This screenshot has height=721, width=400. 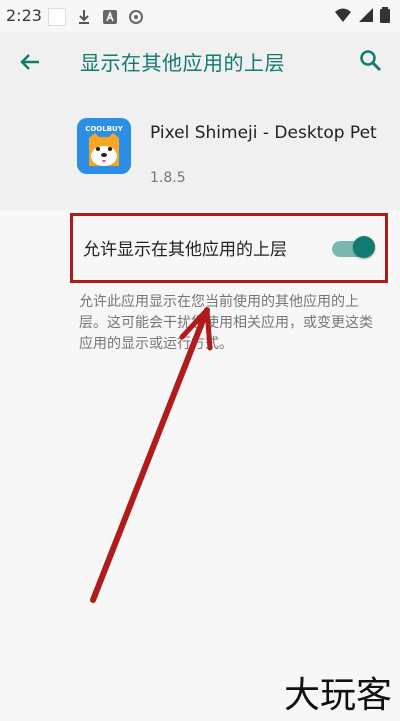 What do you see at coordinates (371, 61) in the screenshot?
I see `search-icon` at bounding box center [371, 61].